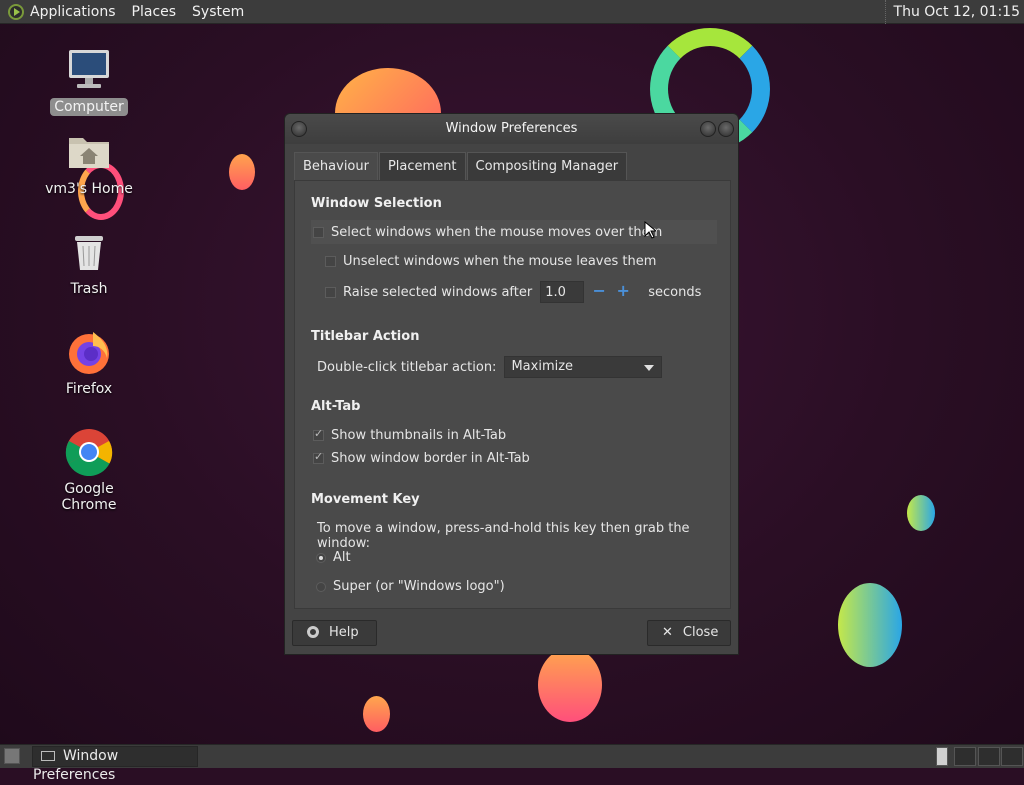 Image resolution: width=1024 pixels, height=785 pixels. Describe the element at coordinates (675, 292) in the screenshot. I see `seconds-label: seconds` at that location.